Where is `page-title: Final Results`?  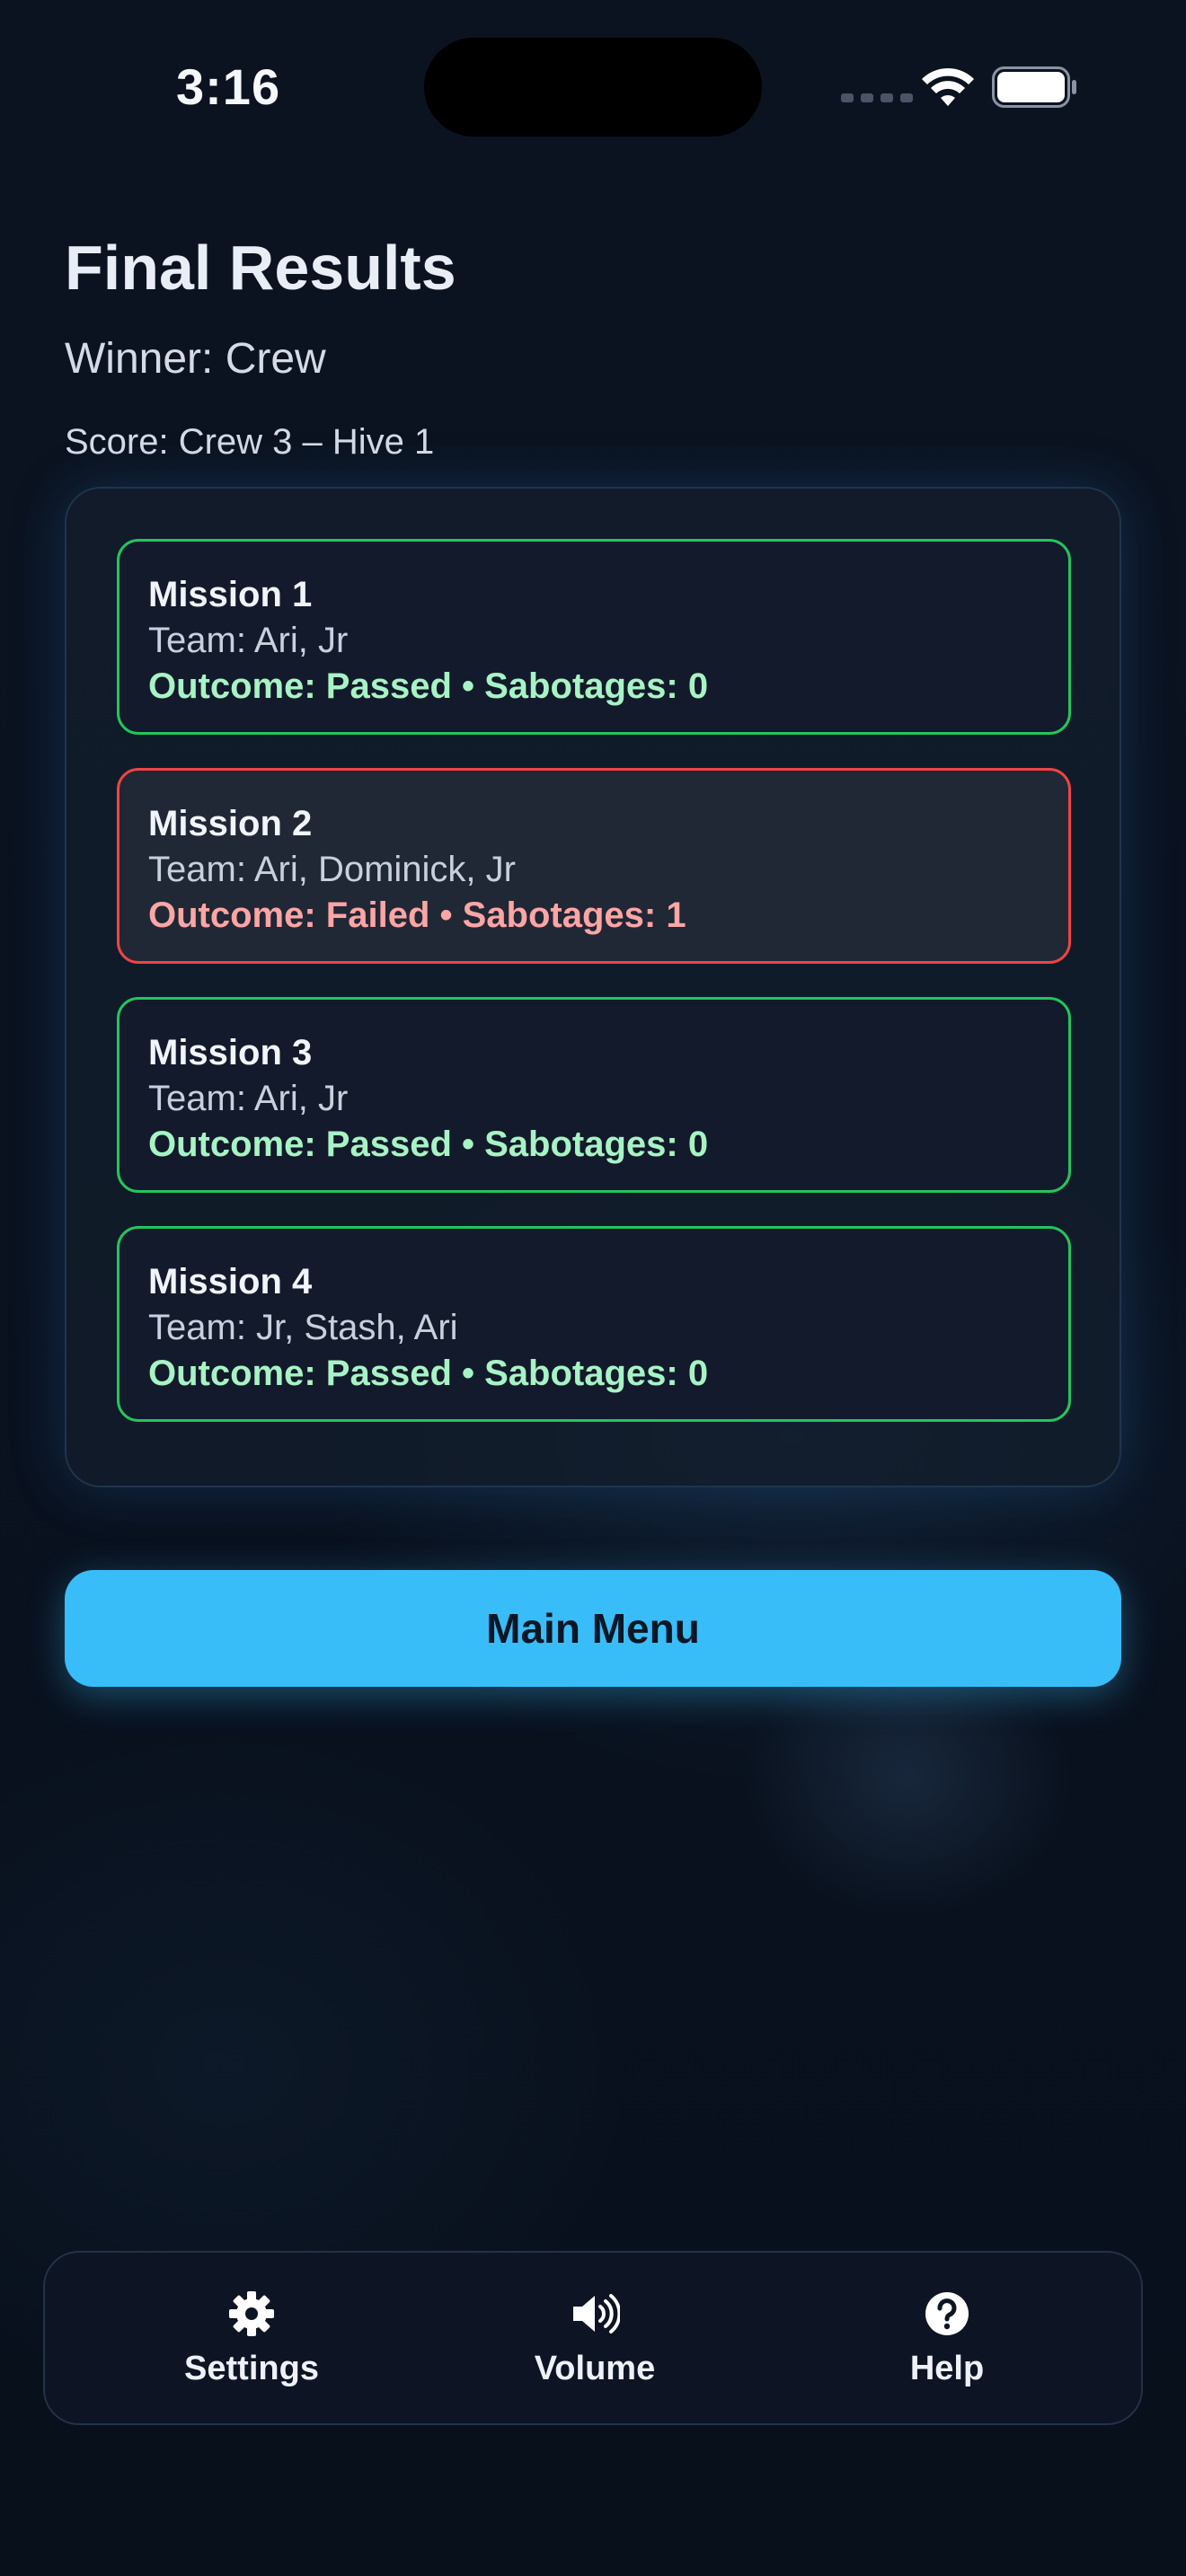 page-title: Final Results is located at coordinates (260, 268).